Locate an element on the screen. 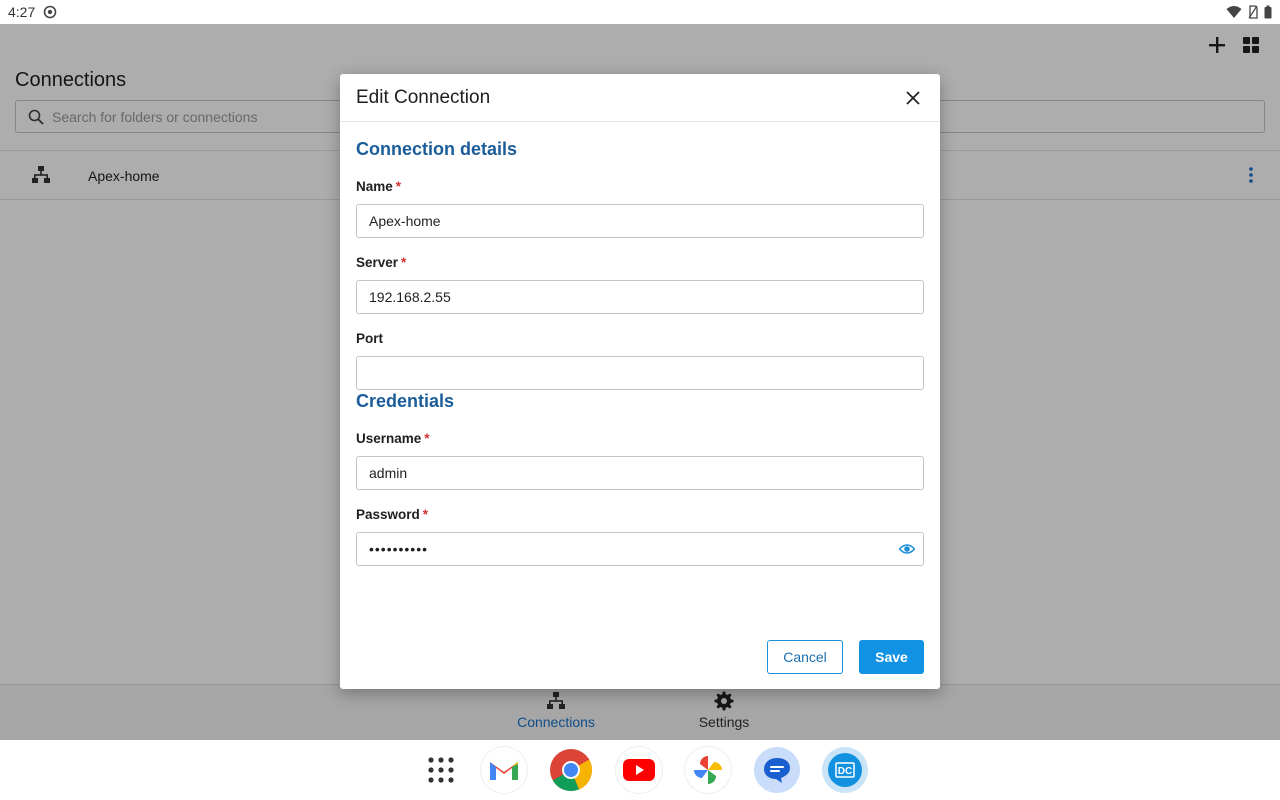 Image resolution: width=1280 pixels, height=800 pixels. server-label-text: Server is located at coordinates (377, 262).